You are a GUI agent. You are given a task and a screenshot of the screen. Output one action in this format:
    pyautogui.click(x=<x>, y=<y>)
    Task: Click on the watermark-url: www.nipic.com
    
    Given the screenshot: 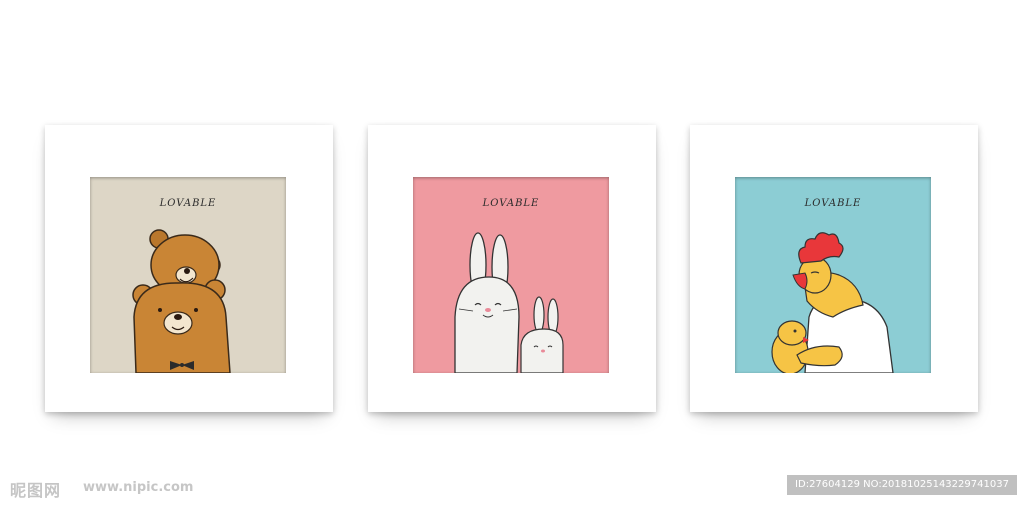 What is the action you would take?
    pyautogui.click(x=138, y=487)
    